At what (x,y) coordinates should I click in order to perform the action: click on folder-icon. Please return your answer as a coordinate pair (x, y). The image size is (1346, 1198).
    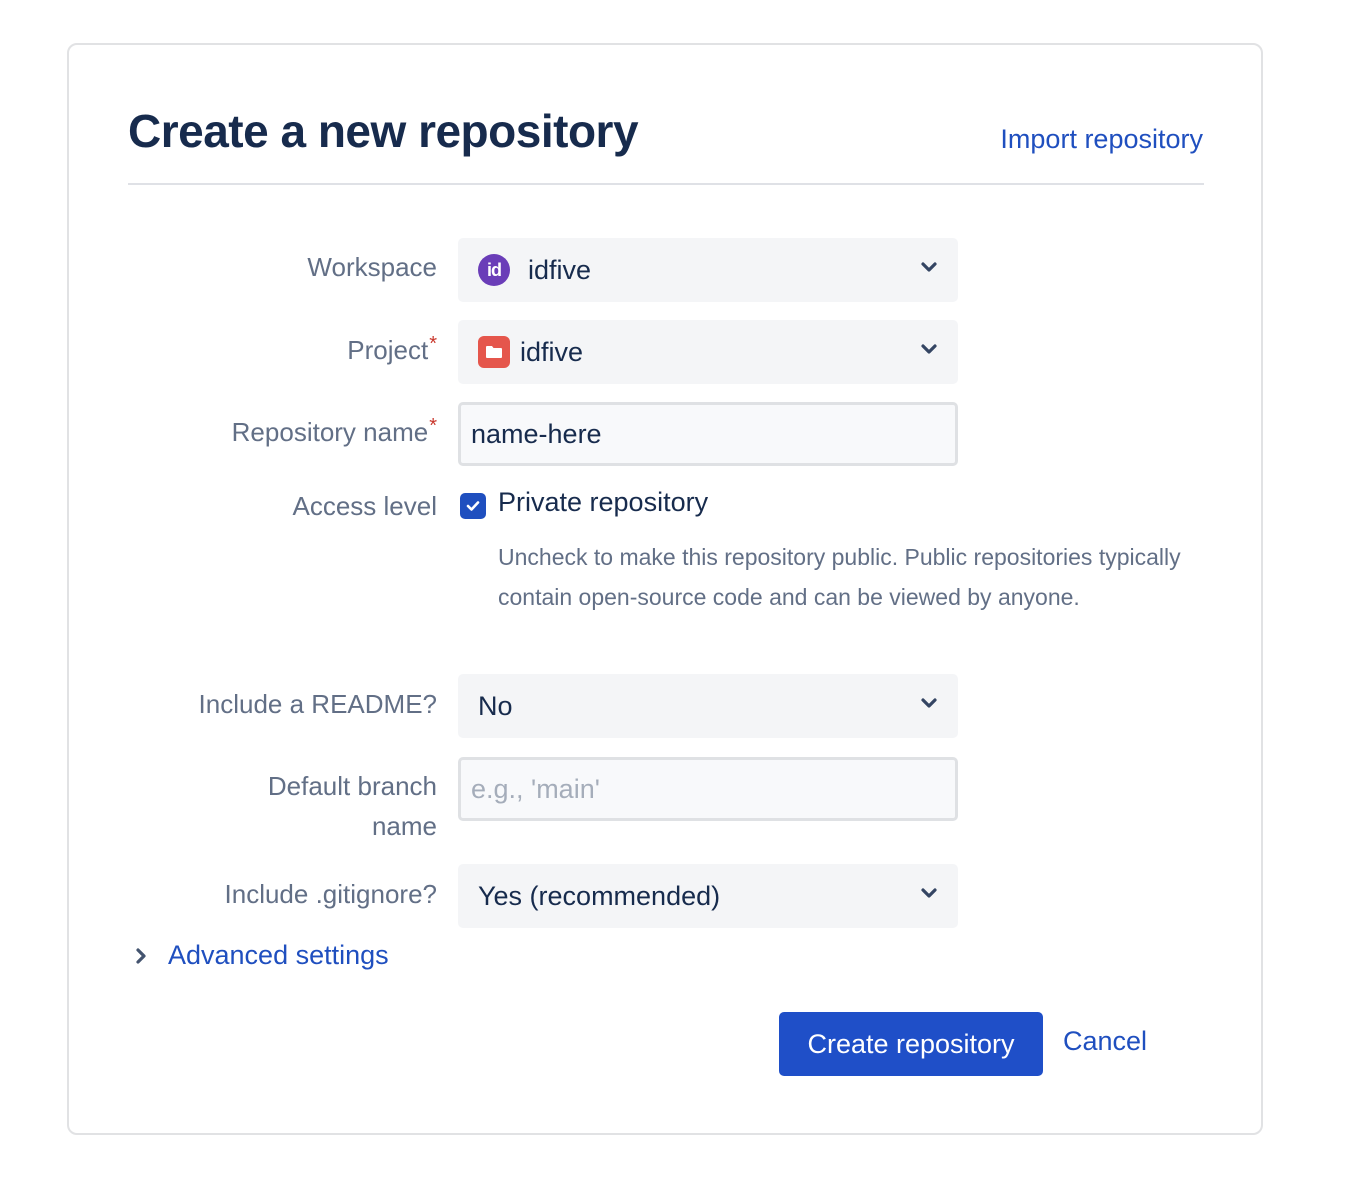
    Looking at the image, I should click on (494, 352).